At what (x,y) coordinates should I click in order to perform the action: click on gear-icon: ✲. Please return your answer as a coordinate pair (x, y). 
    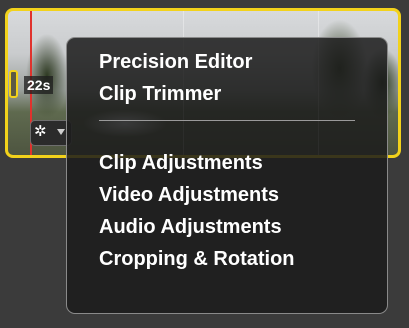
    Looking at the image, I should click on (40, 131).